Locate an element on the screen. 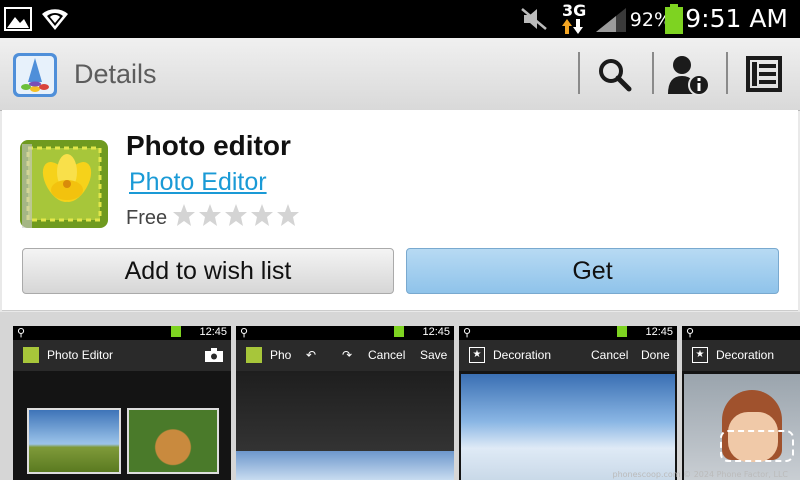  screenshot-thumbnail: ⚲ 12:45 ★ Decoration Cancel Done is located at coordinates (568, 403).